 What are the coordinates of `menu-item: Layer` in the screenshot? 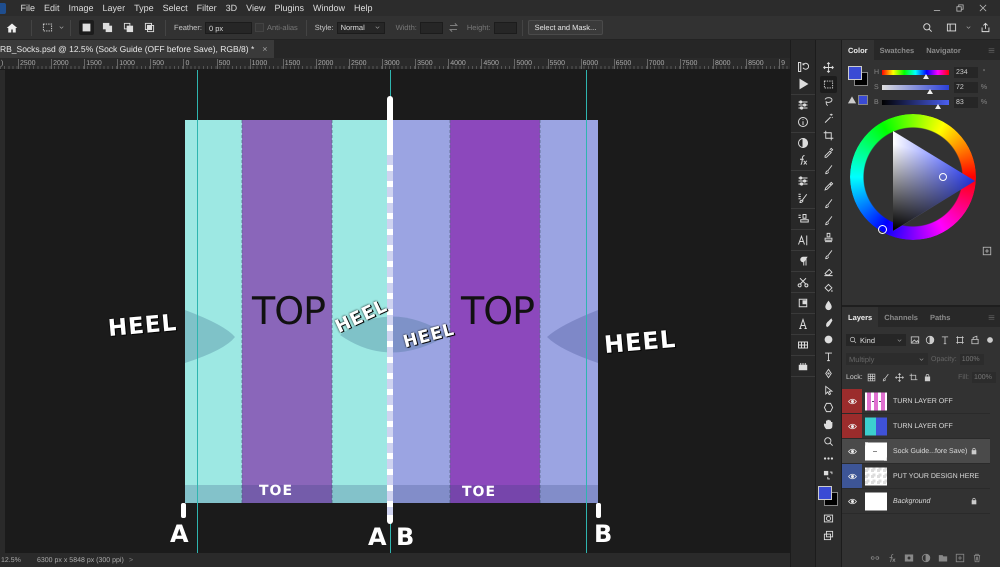 It's located at (114, 8).